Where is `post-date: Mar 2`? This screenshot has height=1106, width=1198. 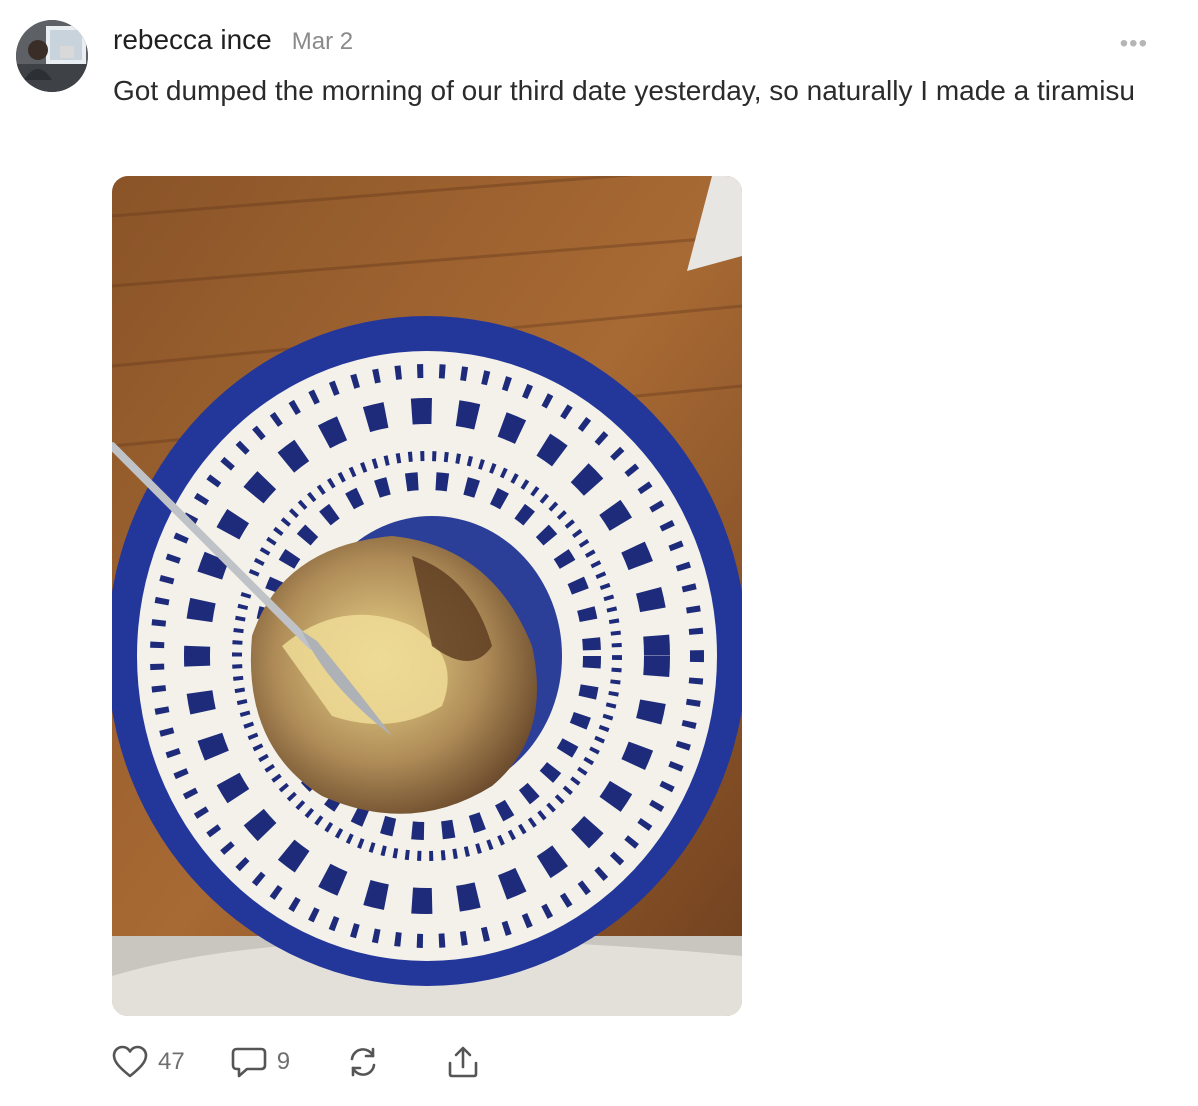
post-date: Mar 2 is located at coordinates (322, 42).